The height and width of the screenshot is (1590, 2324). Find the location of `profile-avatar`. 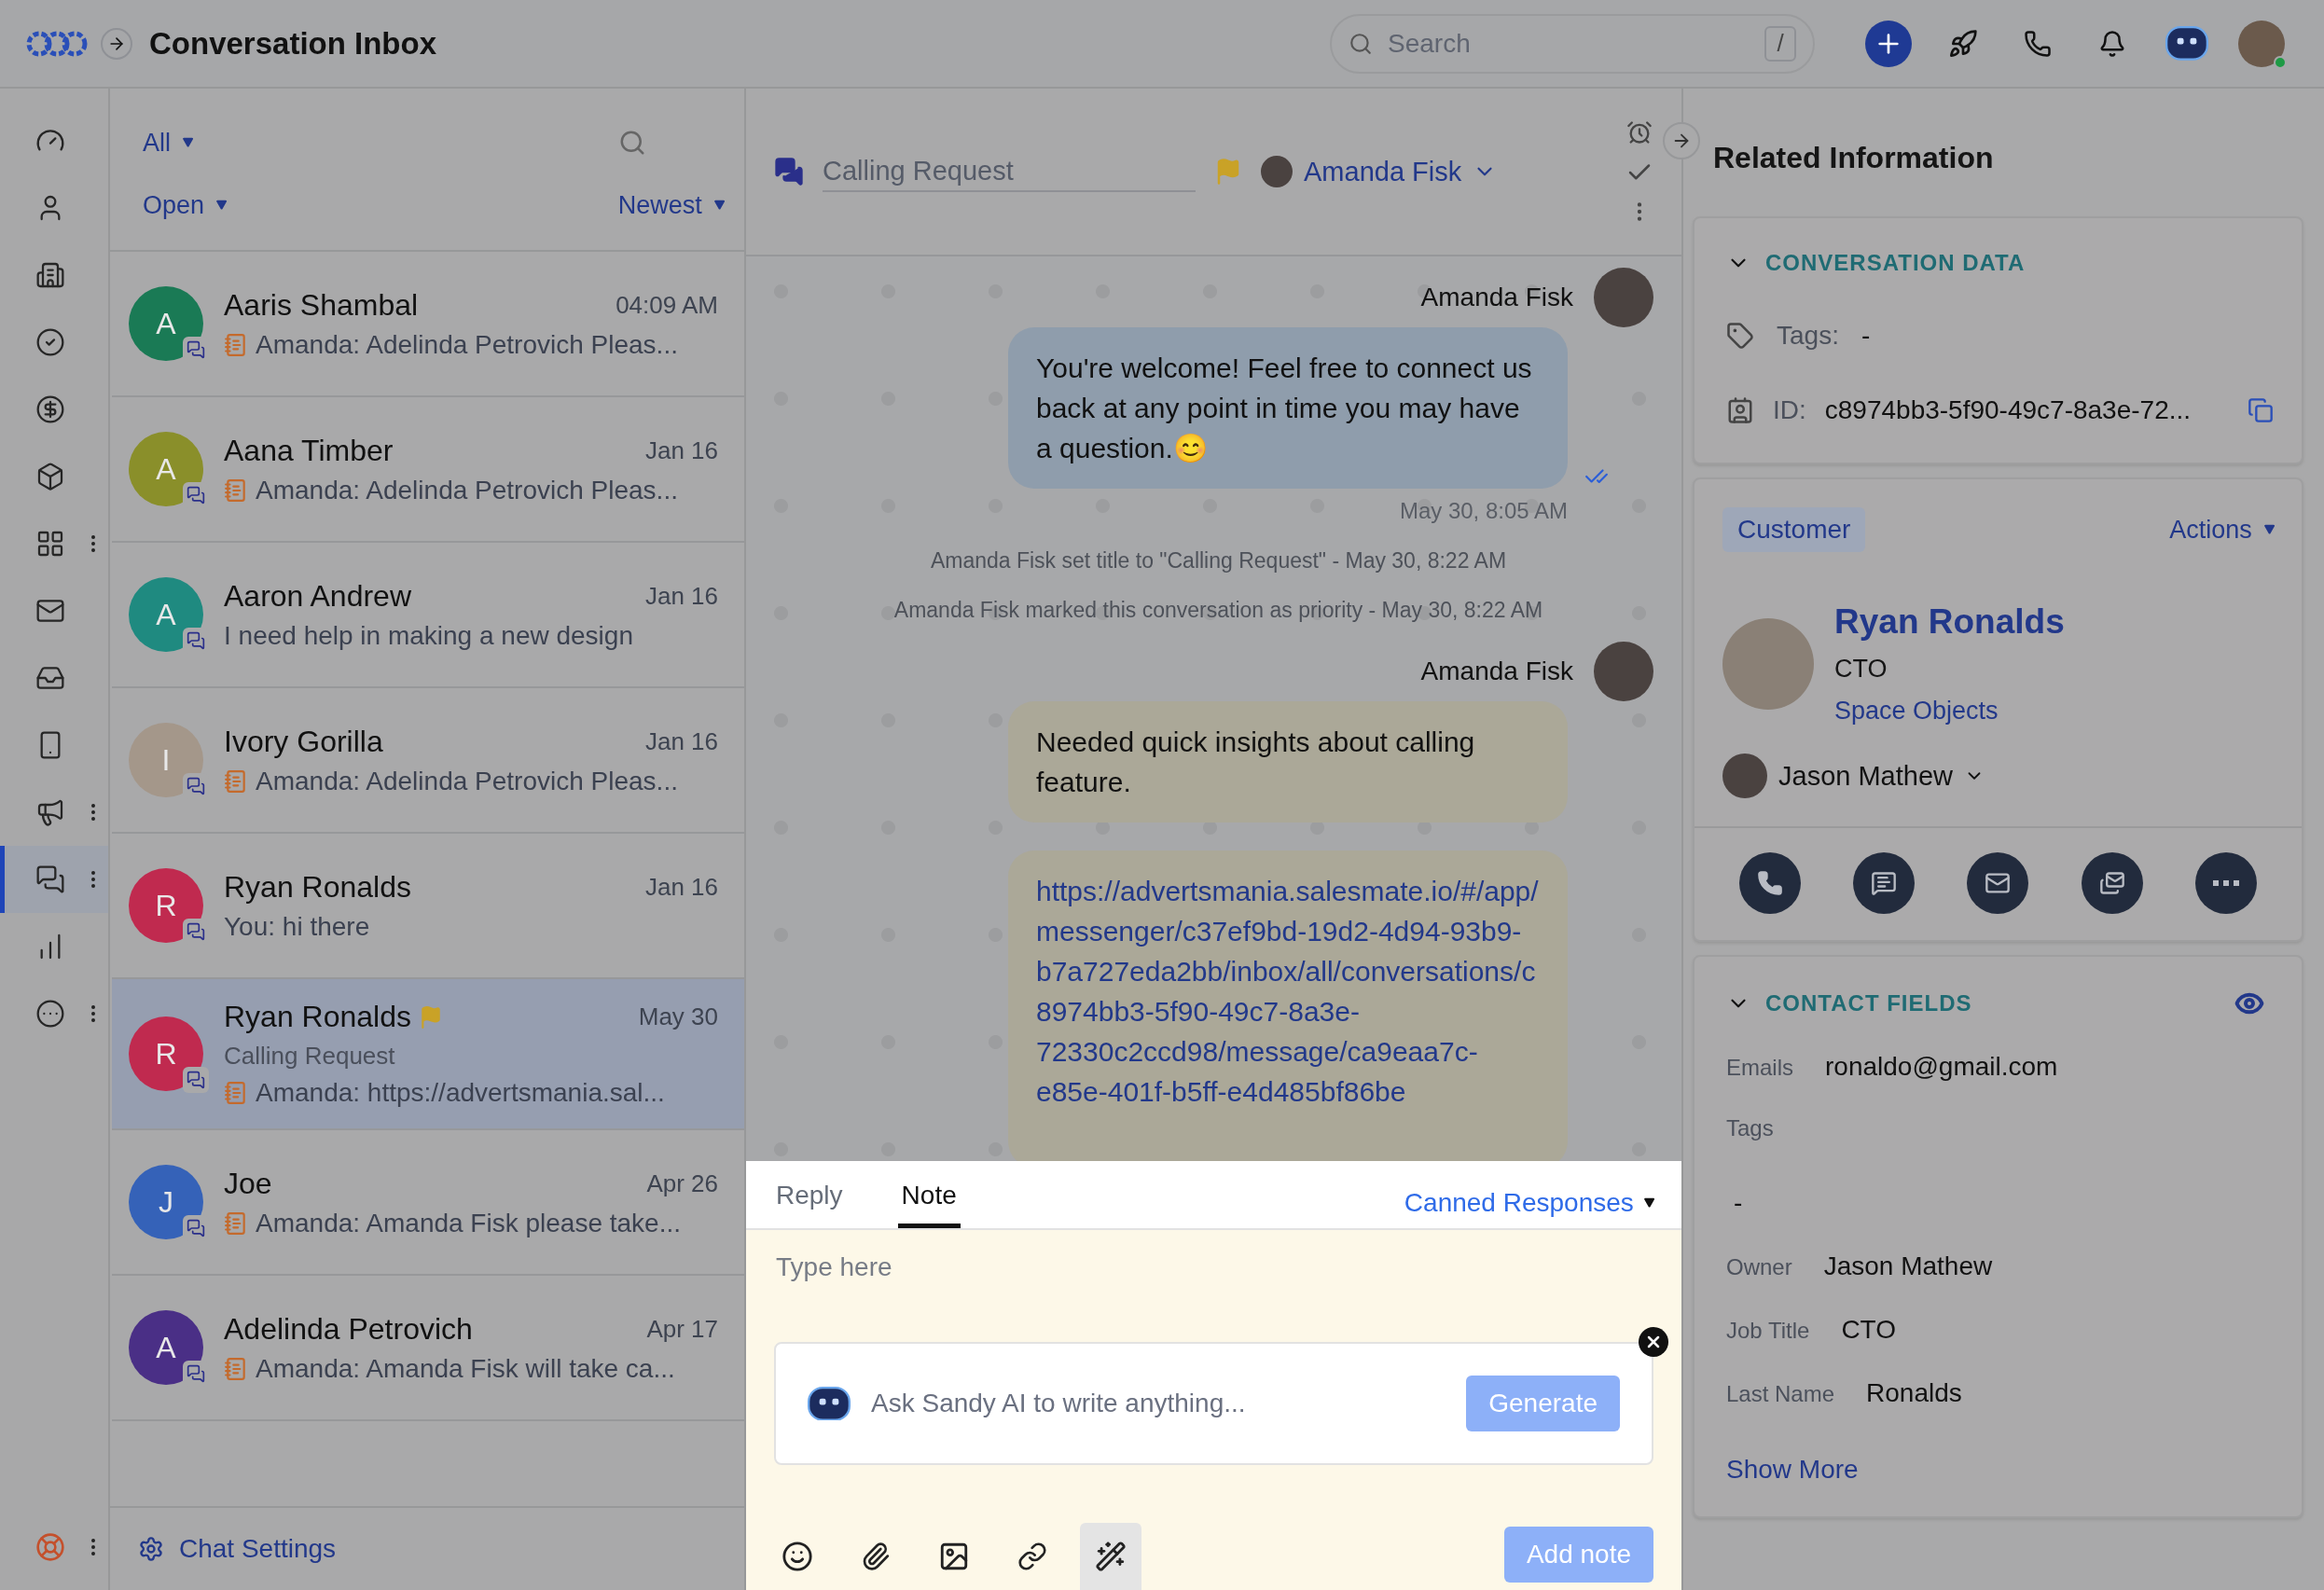

profile-avatar is located at coordinates (2261, 44).